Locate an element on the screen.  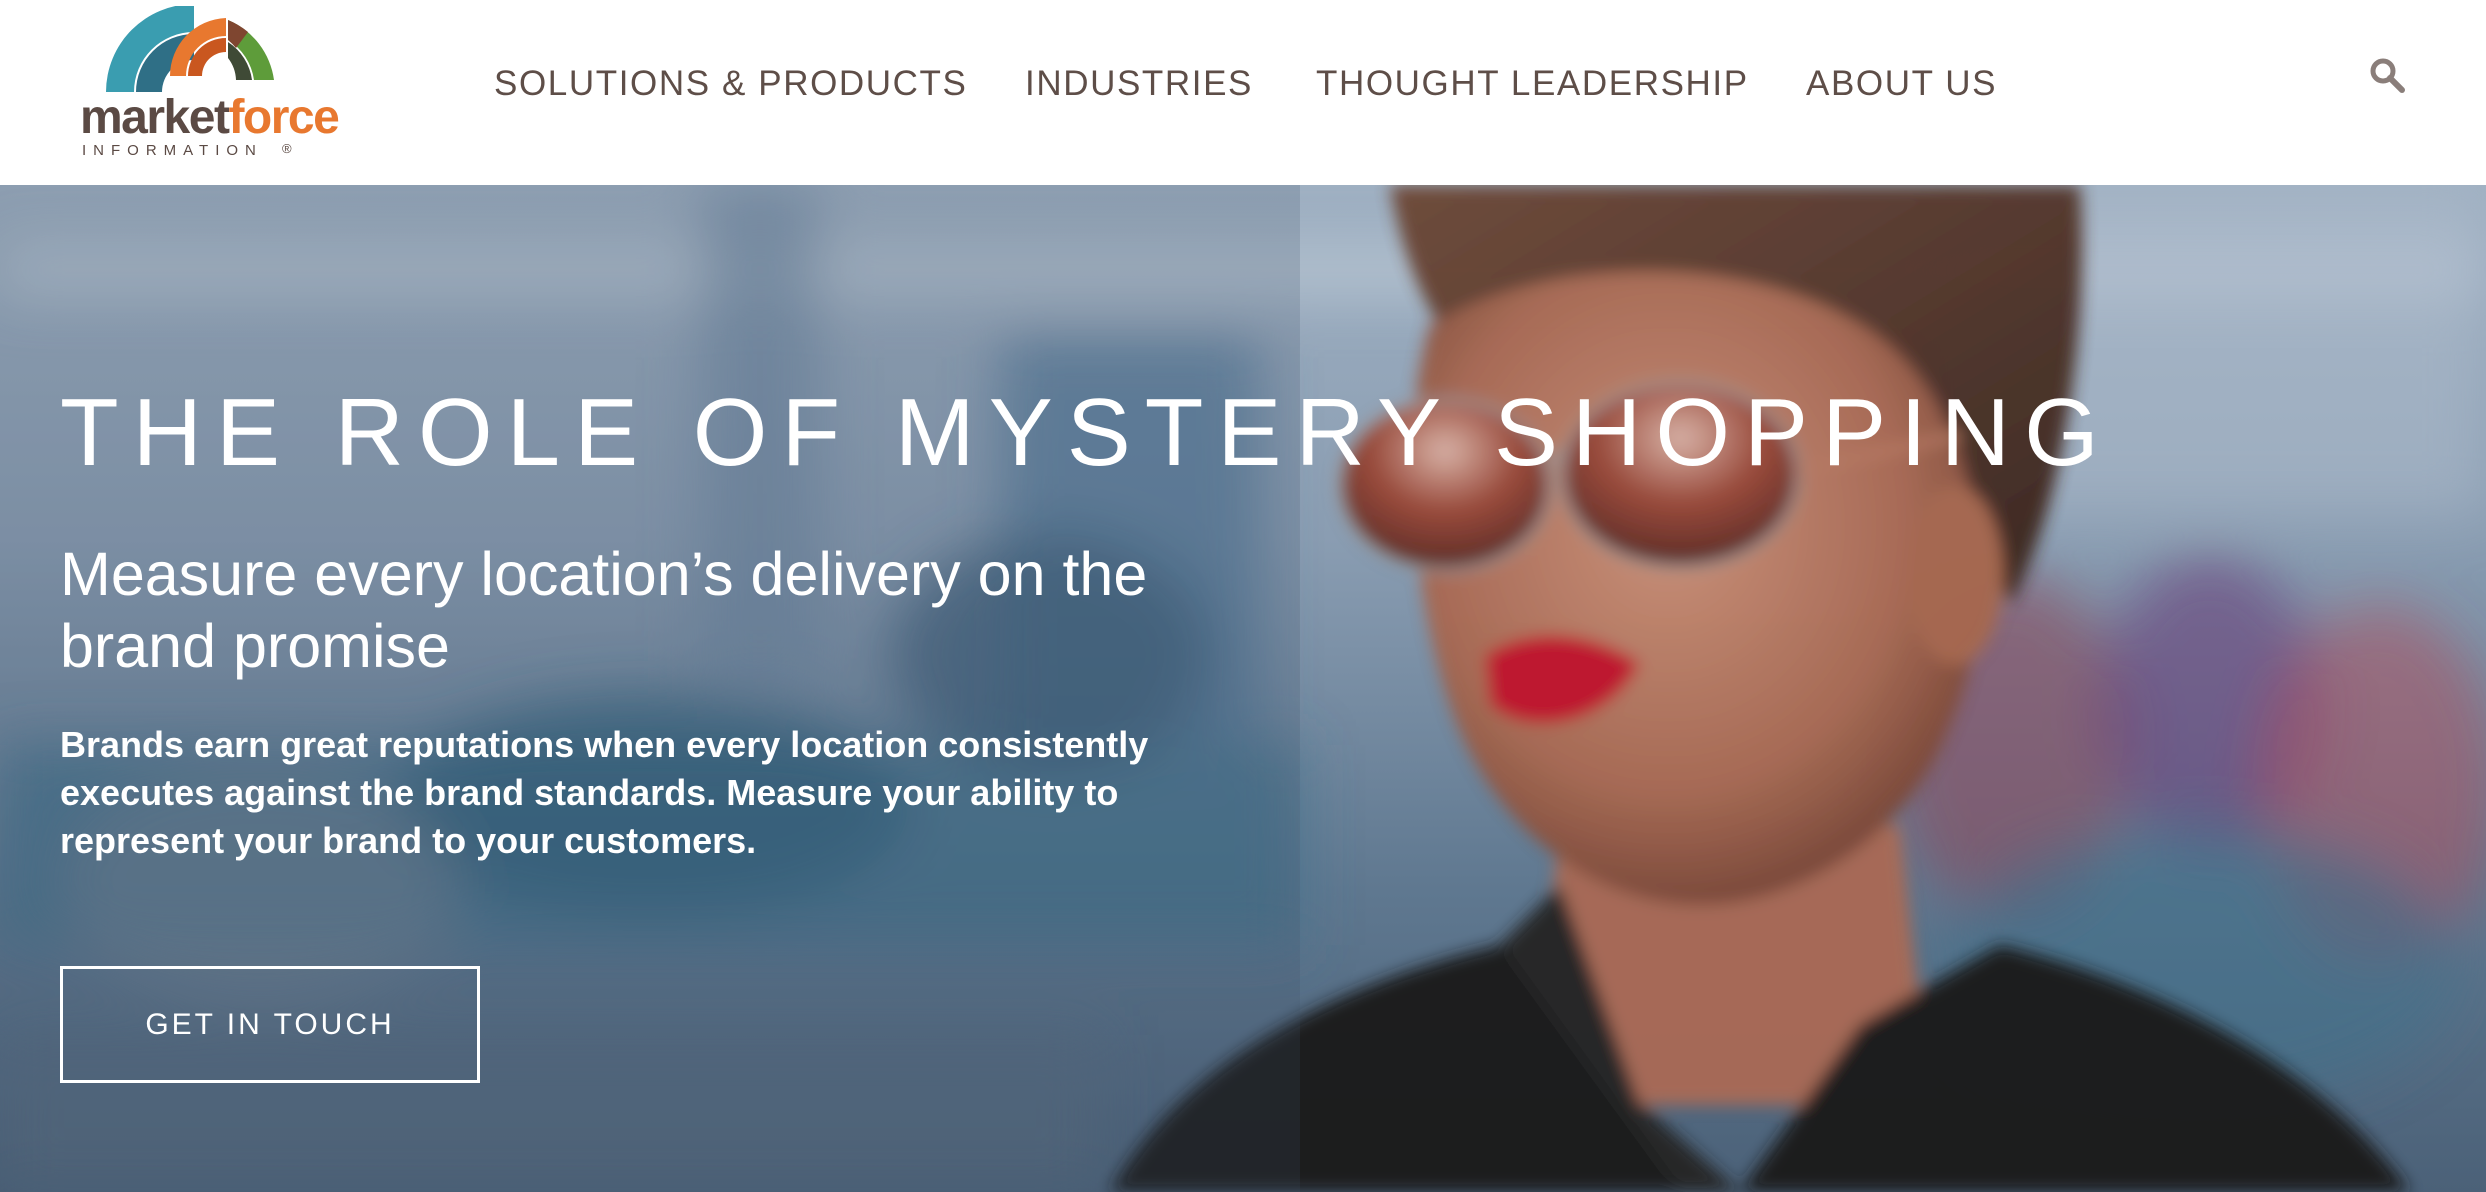
logo-registered-mark: ® is located at coordinates (287, 148).